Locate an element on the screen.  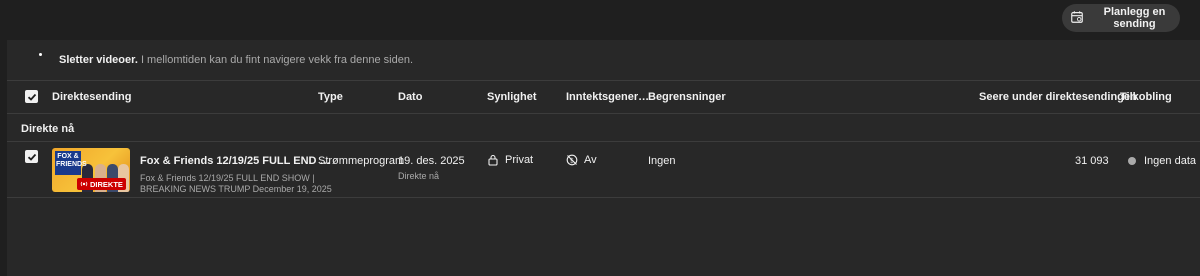
video-description-line: BREAKING NEWS TRUMP December 19, 2025 is located at coordinates (236, 189).